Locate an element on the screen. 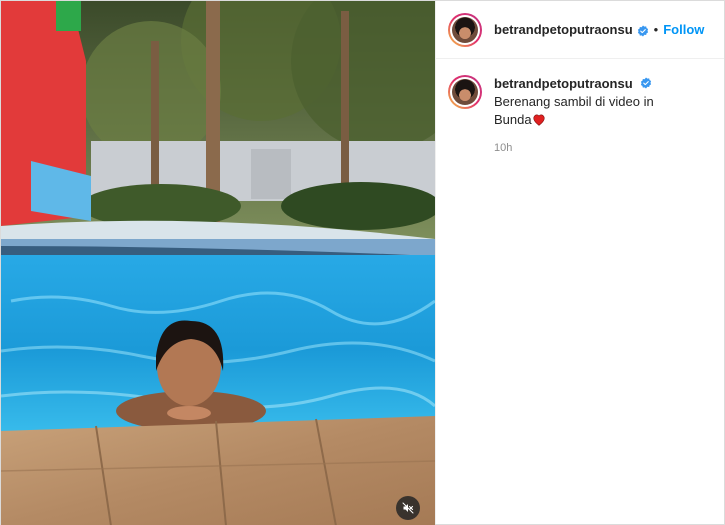 Image resolution: width=725 pixels, height=525 pixels. red-heart-icon is located at coordinates (539, 122).